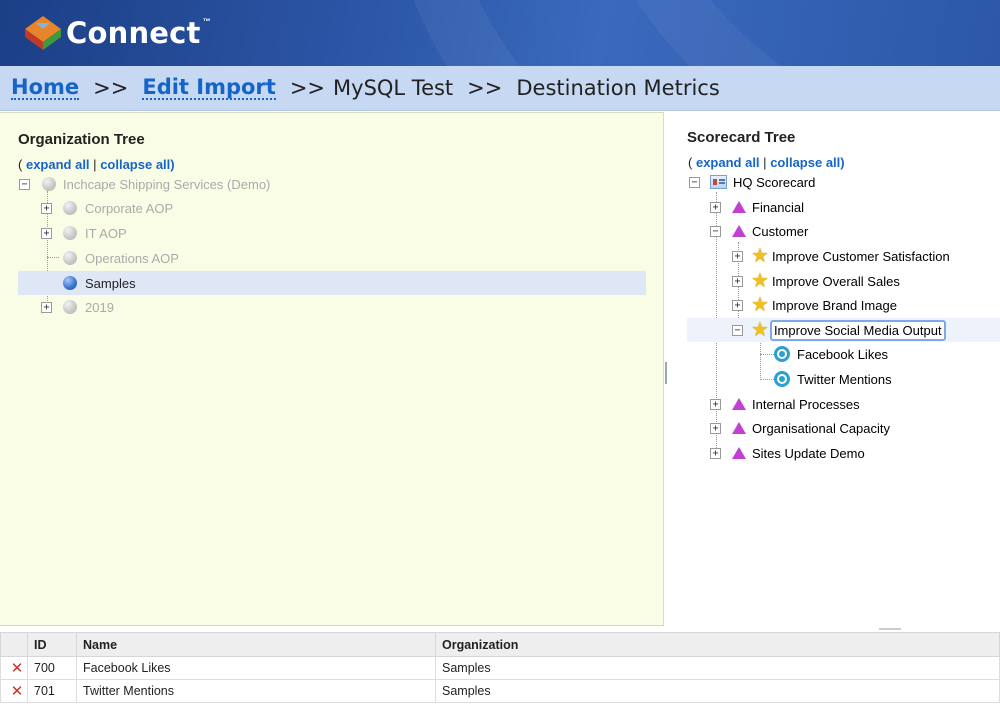 The height and width of the screenshot is (718, 1000). I want to click on org-node-it-aop: + IT AOP, so click(84, 233).